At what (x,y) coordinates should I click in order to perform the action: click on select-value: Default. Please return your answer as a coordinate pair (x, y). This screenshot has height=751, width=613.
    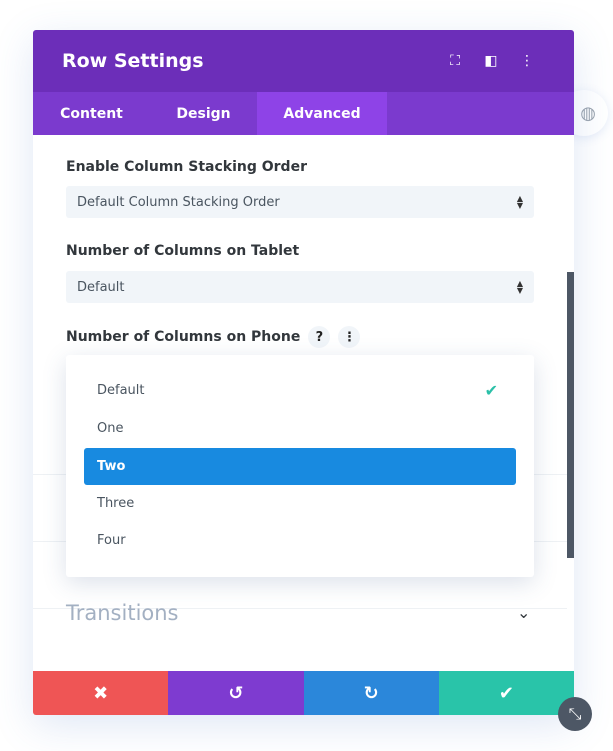
    Looking at the image, I should click on (101, 287).